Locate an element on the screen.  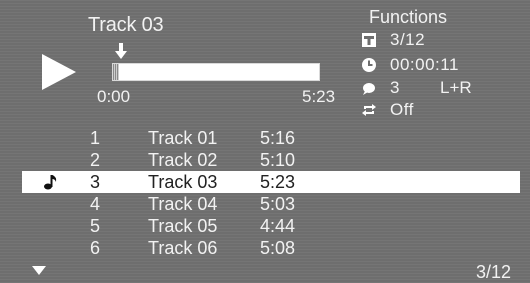
current-track-title: Track 03 is located at coordinates (126, 25).